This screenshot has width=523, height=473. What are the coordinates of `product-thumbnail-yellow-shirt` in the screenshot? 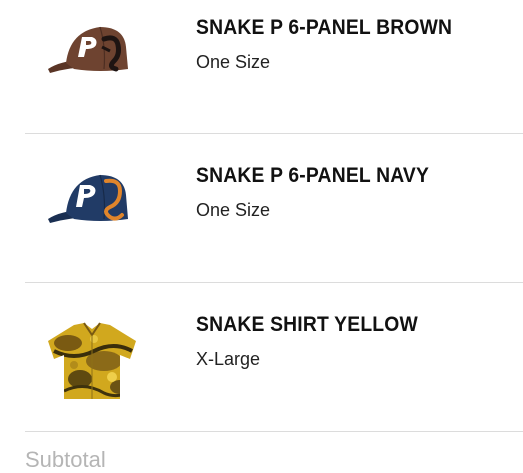 It's located at (92, 361).